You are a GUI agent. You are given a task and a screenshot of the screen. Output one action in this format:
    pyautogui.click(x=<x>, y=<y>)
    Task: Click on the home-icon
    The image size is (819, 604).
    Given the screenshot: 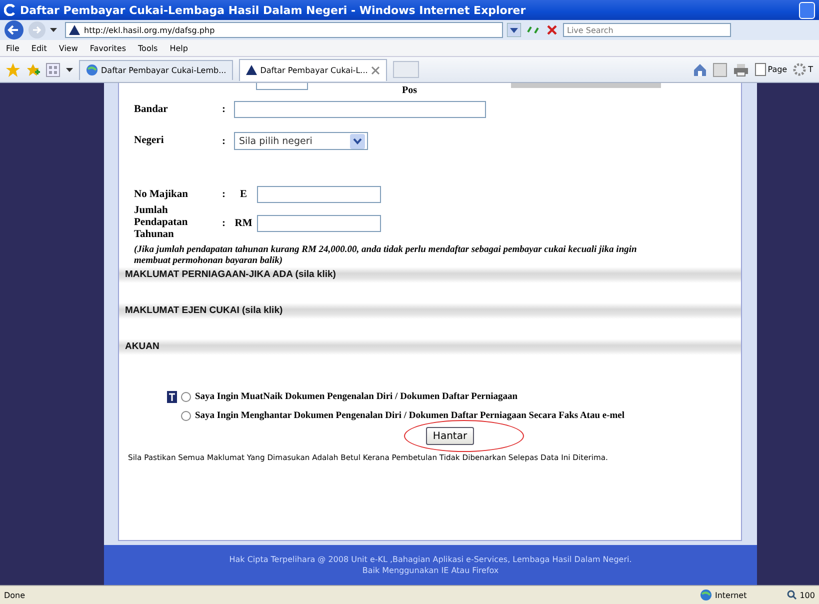 What is the action you would take?
    pyautogui.click(x=699, y=69)
    